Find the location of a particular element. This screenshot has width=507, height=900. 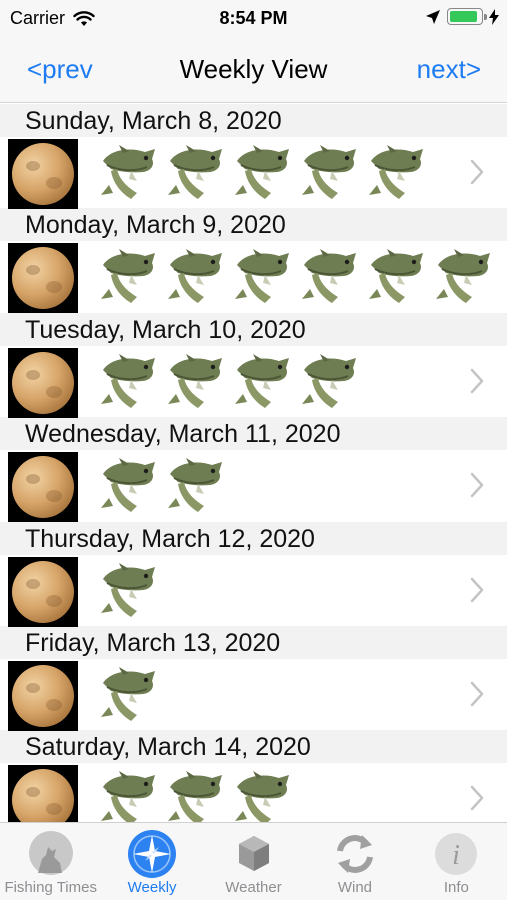

tab-fishing-times: Fishing Times is located at coordinates (50, 861).